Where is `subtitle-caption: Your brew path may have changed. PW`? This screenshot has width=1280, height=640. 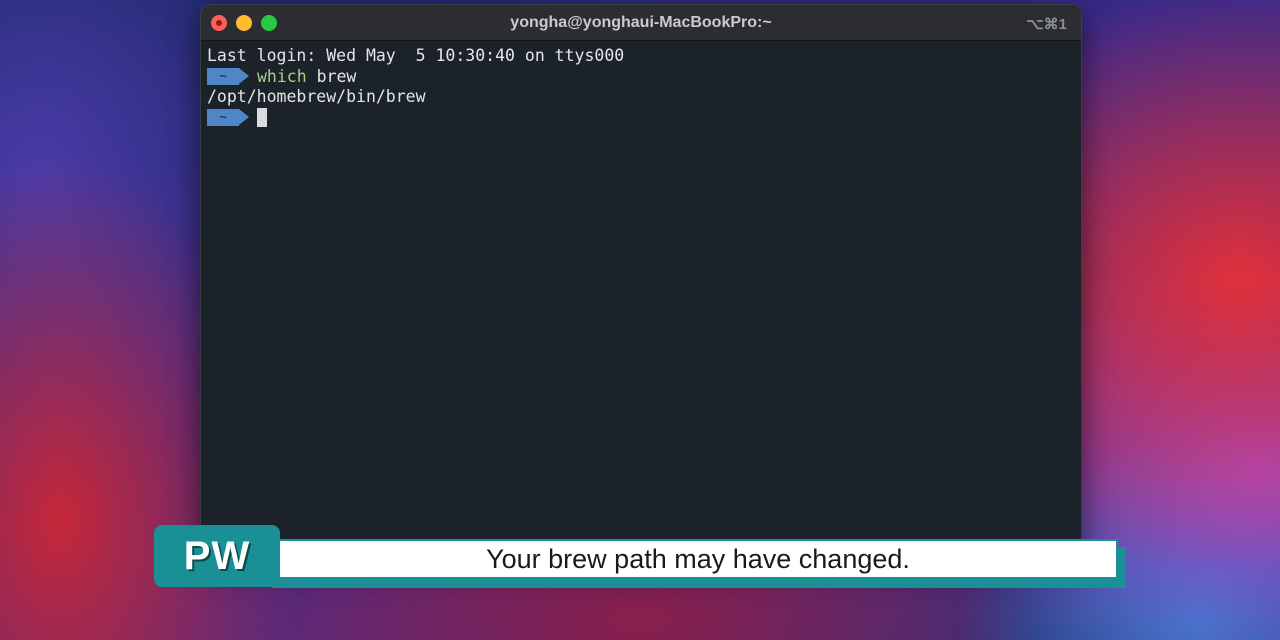 subtitle-caption: Your brew path may have changed. PW is located at coordinates (640, 556).